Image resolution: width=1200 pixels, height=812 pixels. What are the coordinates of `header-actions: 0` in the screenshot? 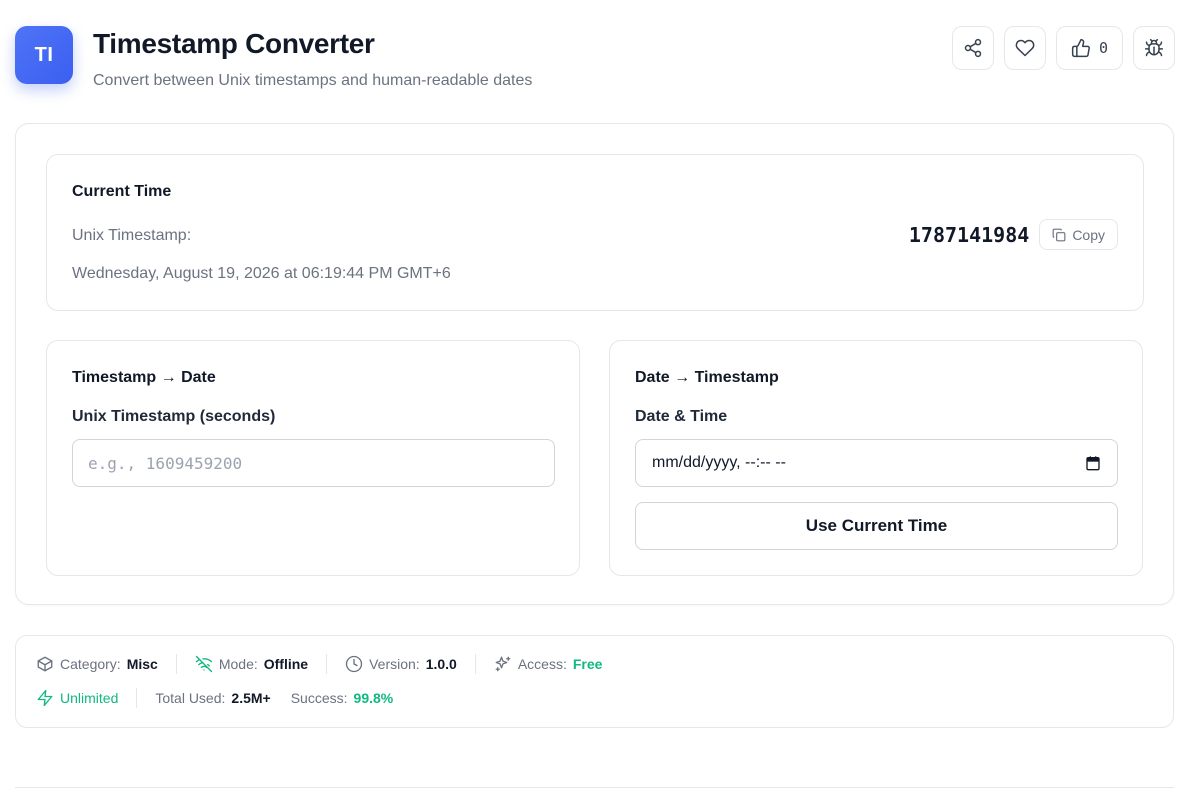 It's located at (1063, 48).